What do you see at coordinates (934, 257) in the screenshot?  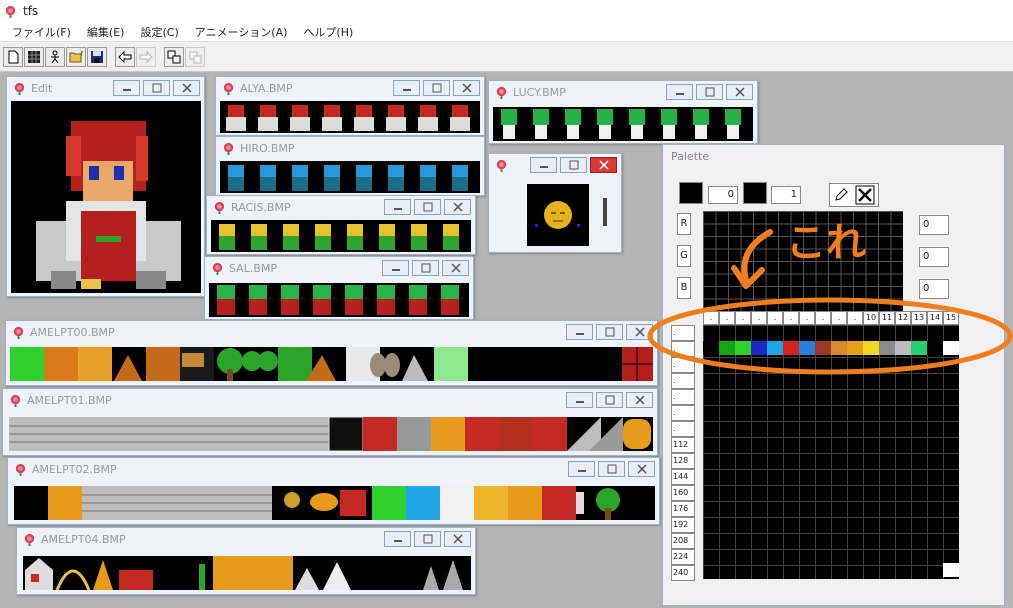 I see `green-value-input: 0` at bounding box center [934, 257].